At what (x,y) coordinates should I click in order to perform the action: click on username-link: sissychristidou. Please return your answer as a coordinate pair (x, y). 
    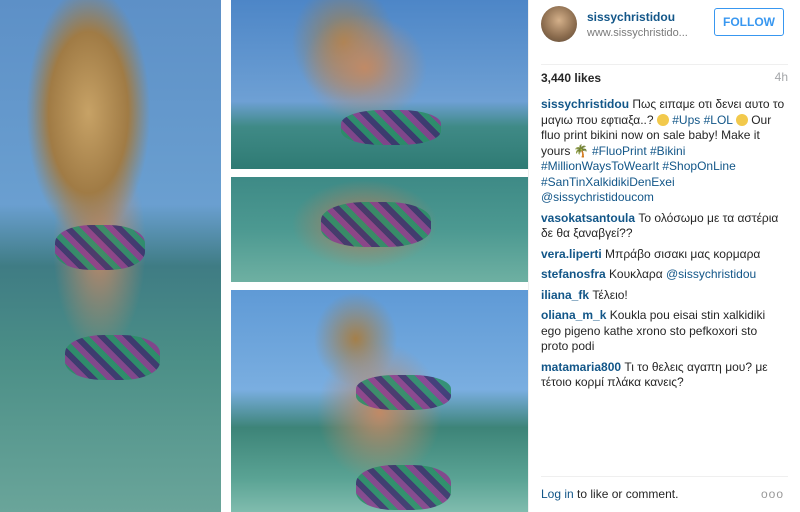
    Looking at the image, I should click on (637, 17).